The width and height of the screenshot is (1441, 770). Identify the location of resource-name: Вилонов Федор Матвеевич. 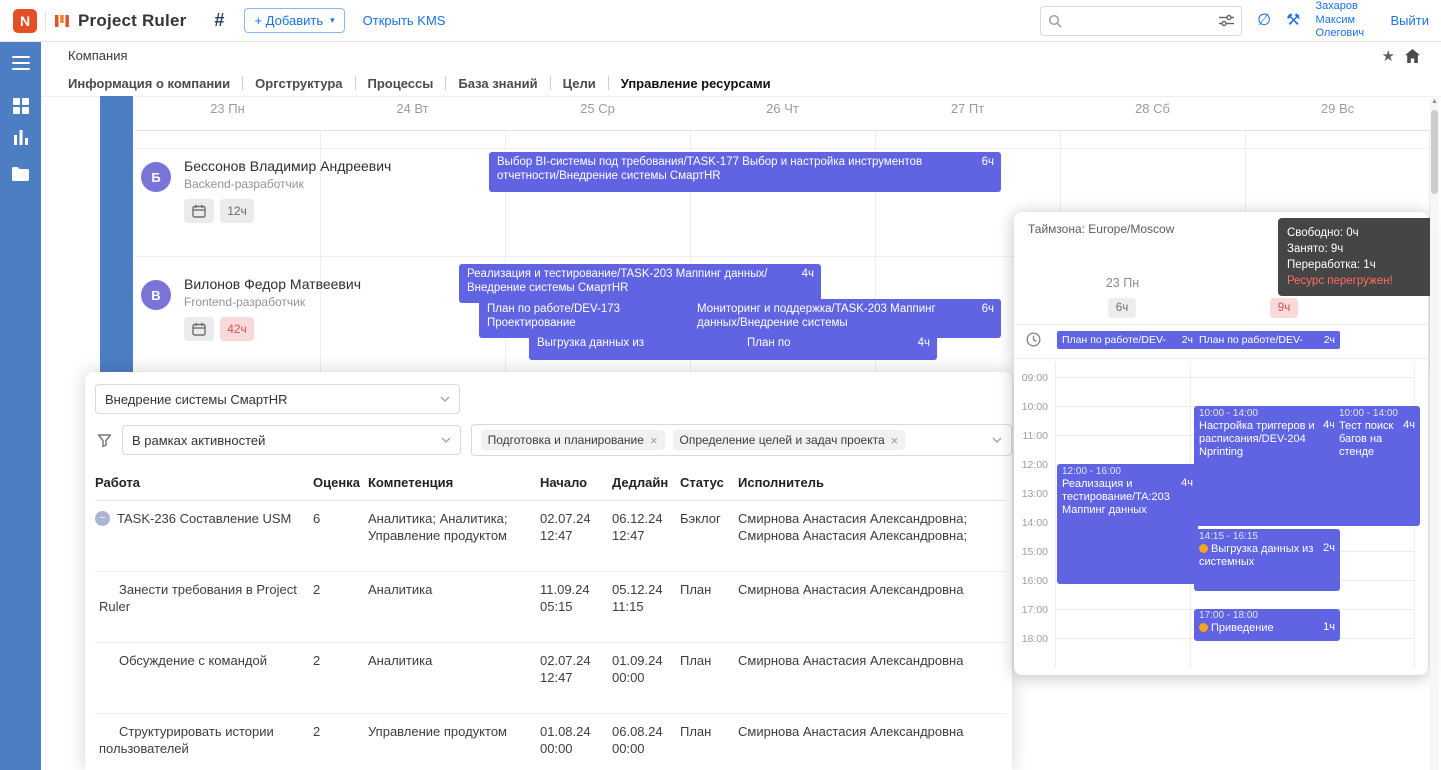
(272, 284).